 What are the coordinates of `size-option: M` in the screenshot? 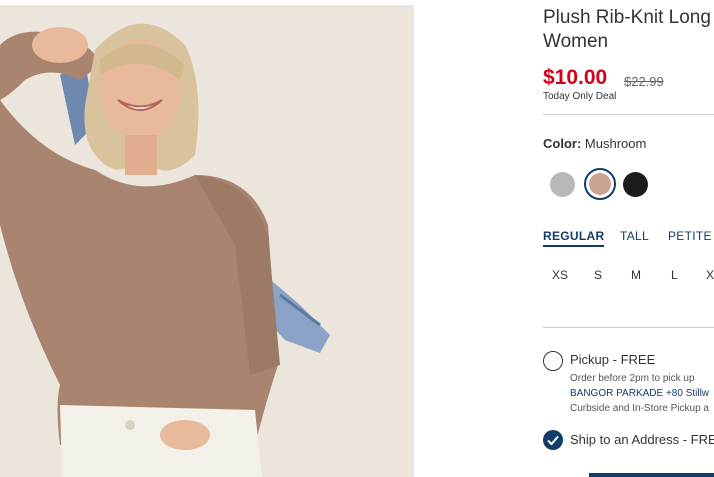 It's located at (636, 275).